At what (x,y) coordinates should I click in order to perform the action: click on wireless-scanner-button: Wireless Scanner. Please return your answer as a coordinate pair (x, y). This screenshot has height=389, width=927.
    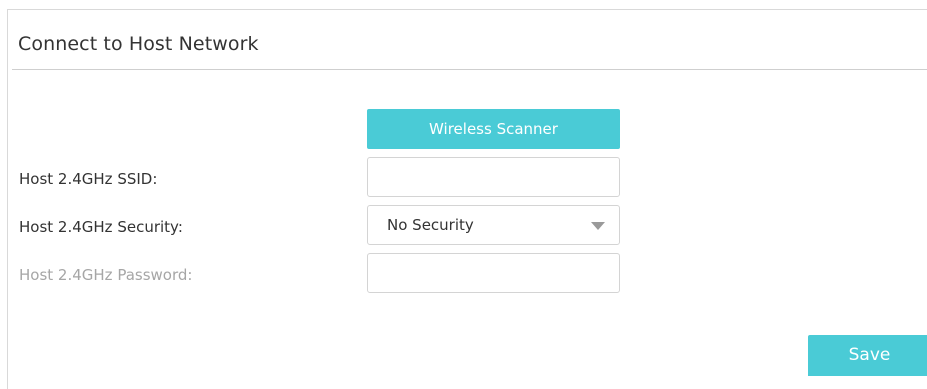
    Looking at the image, I should click on (493, 129).